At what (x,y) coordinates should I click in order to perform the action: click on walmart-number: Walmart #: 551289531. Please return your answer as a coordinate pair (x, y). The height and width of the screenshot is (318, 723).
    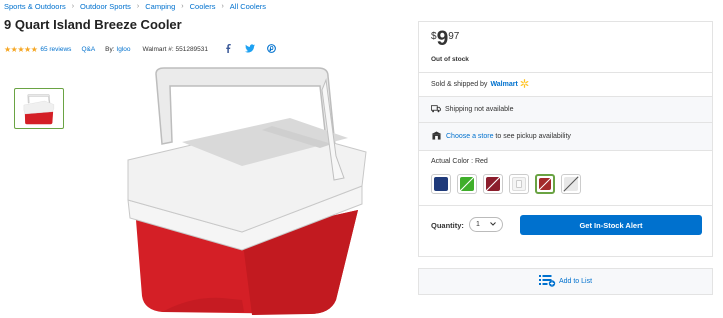
    Looking at the image, I should click on (175, 49).